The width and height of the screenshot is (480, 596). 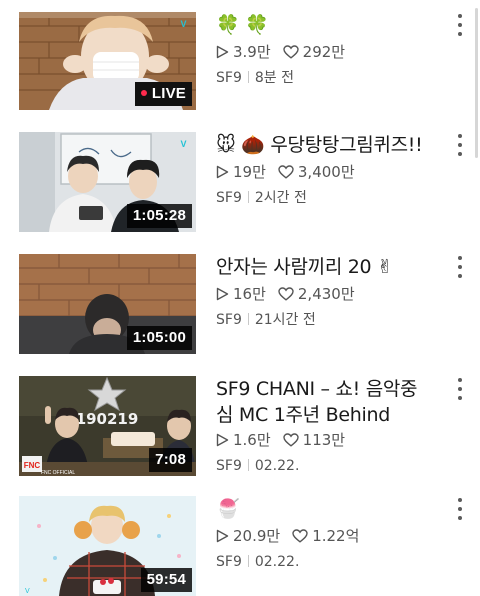 What do you see at coordinates (336, 536) in the screenshot?
I see `like-count: 1.22억` at bounding box center [336, 536].